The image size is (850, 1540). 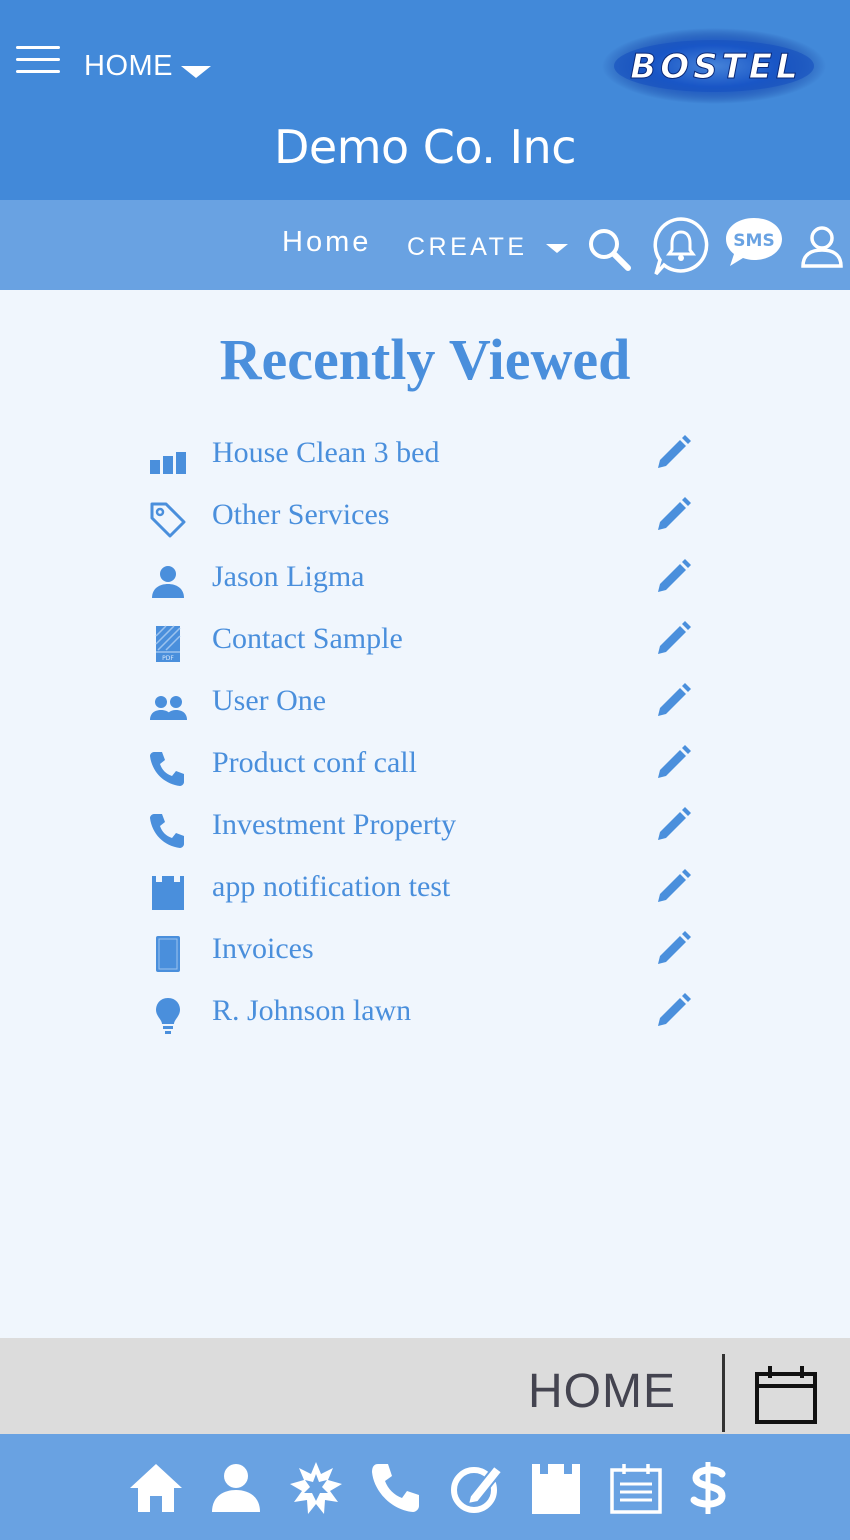 What do you see at coordinates (168, 1016) in the screenshot?
I see `lightbulb-icon` at bounding box center [168, 1016].